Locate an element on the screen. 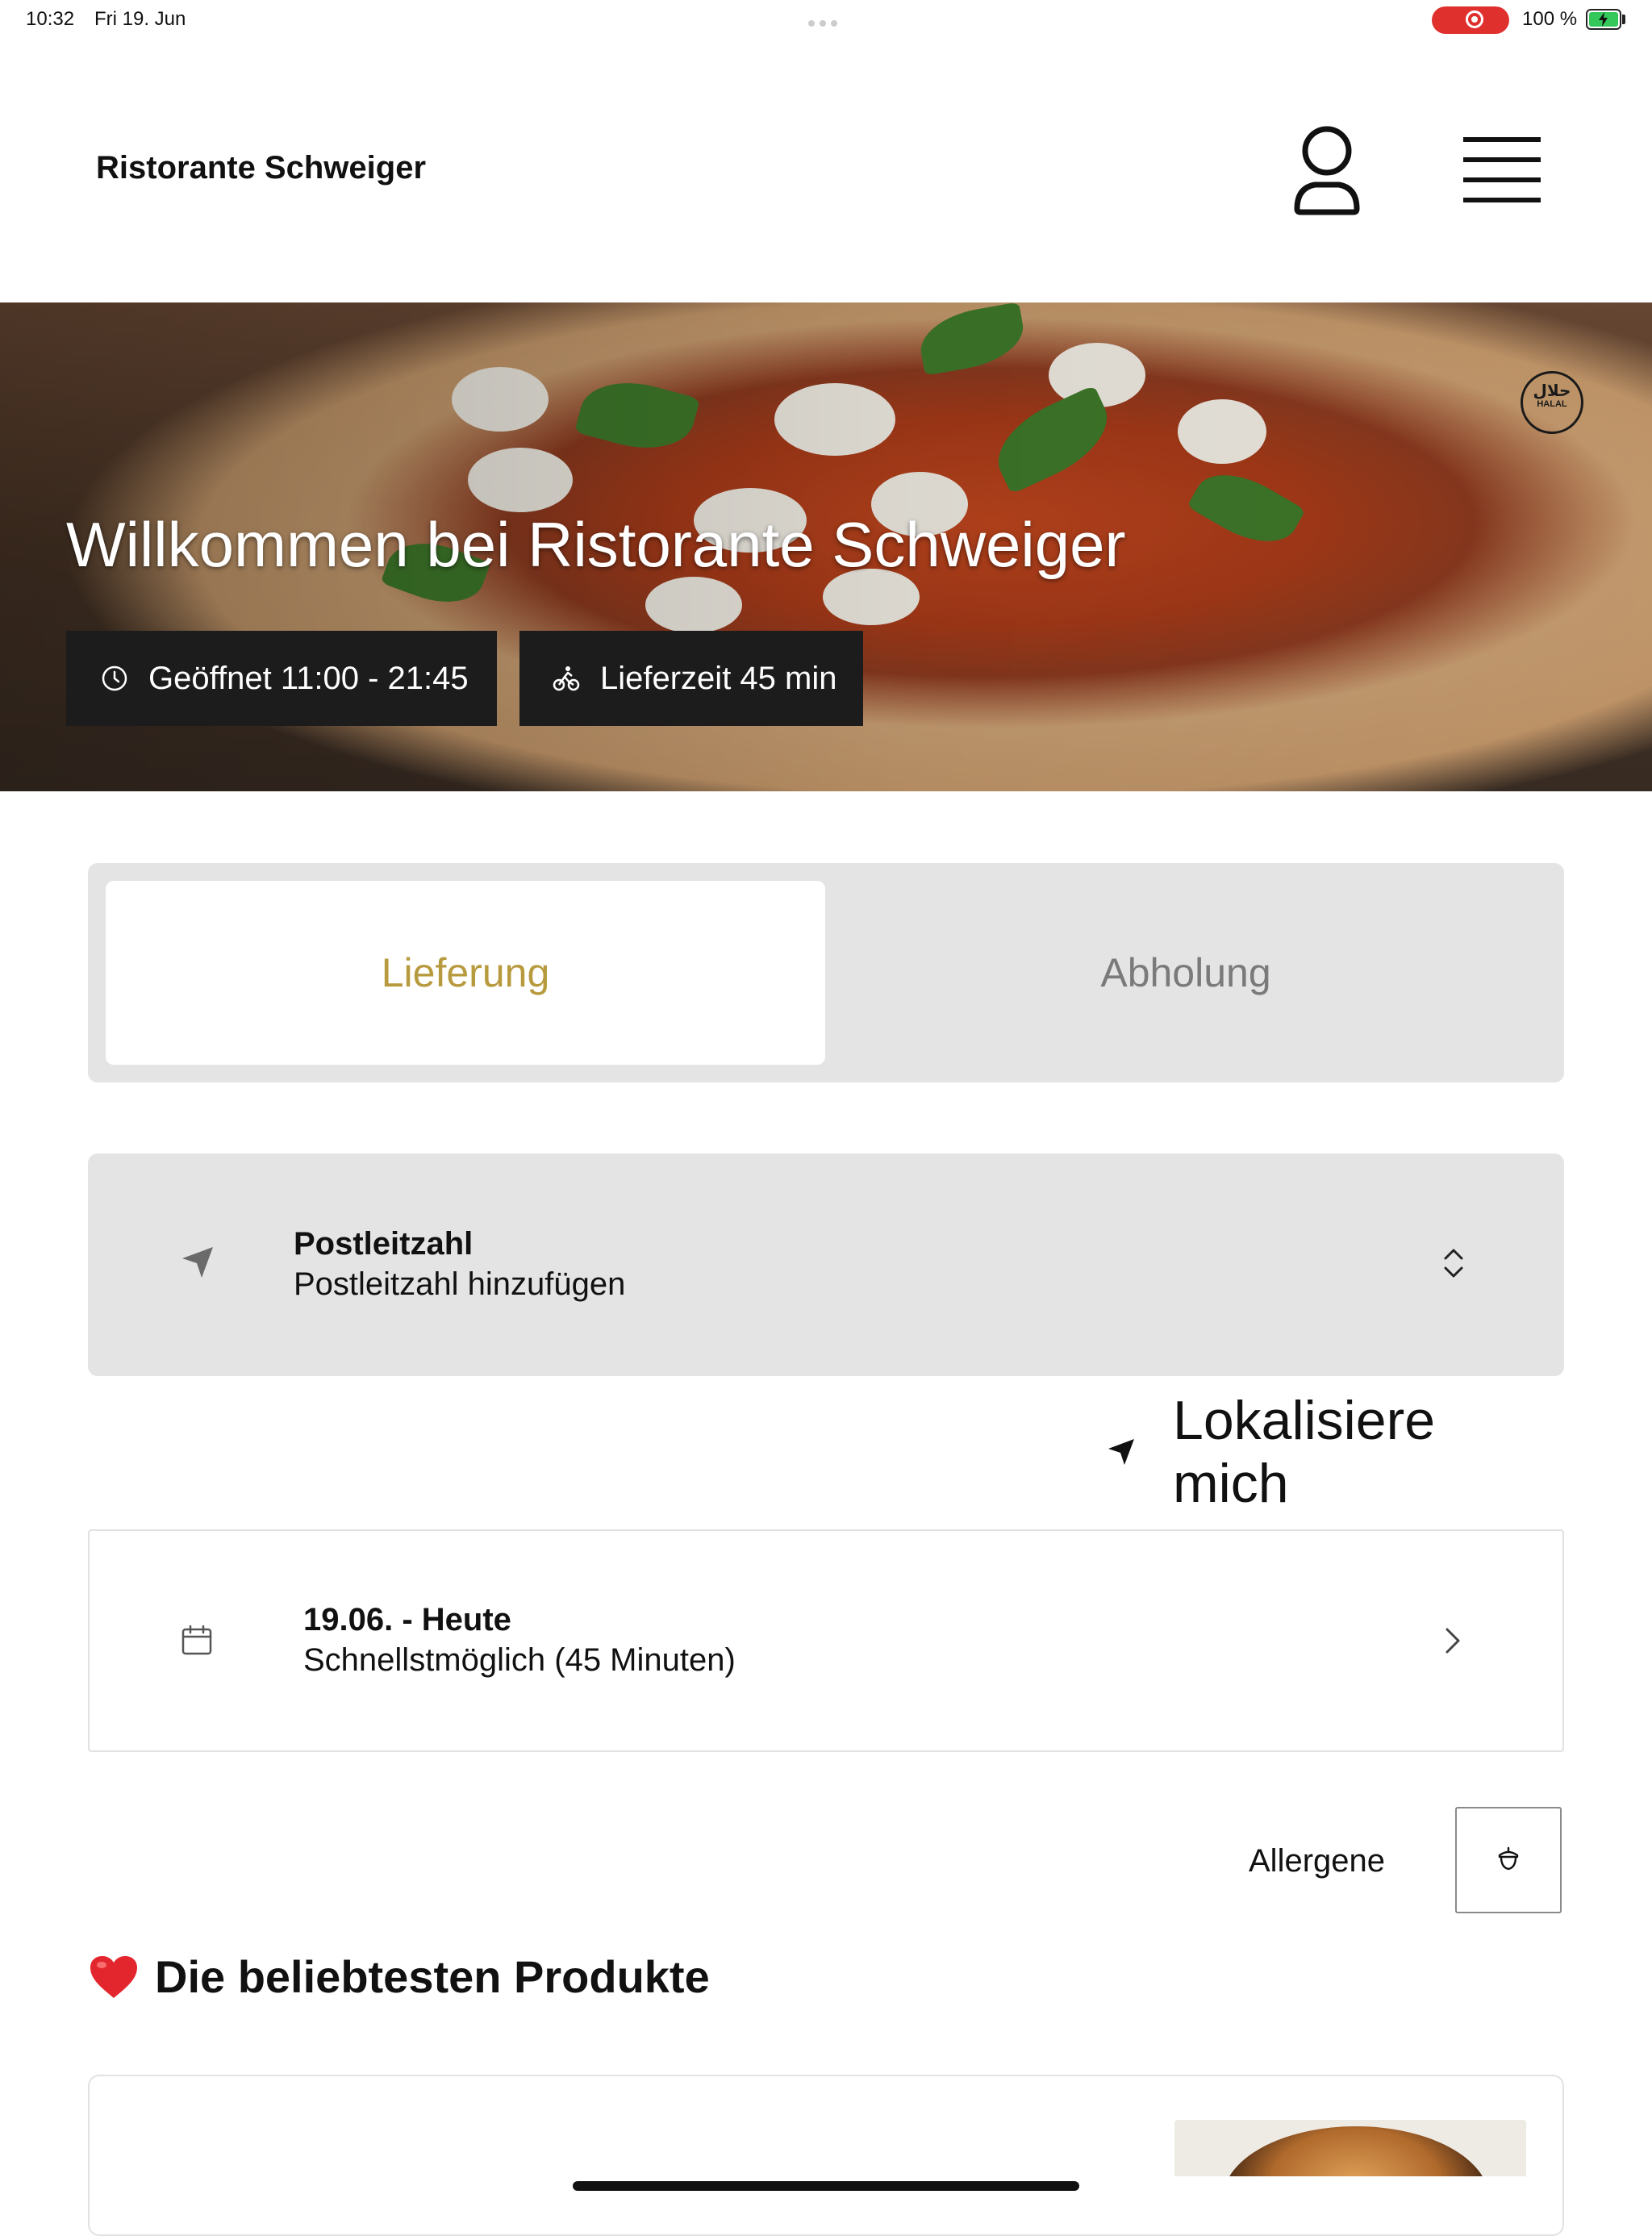 The height and width of the screenshot is (2236, 1652). popular-products-heading: Die beliebtesten Produkte is located at coordinates (399, 1976).